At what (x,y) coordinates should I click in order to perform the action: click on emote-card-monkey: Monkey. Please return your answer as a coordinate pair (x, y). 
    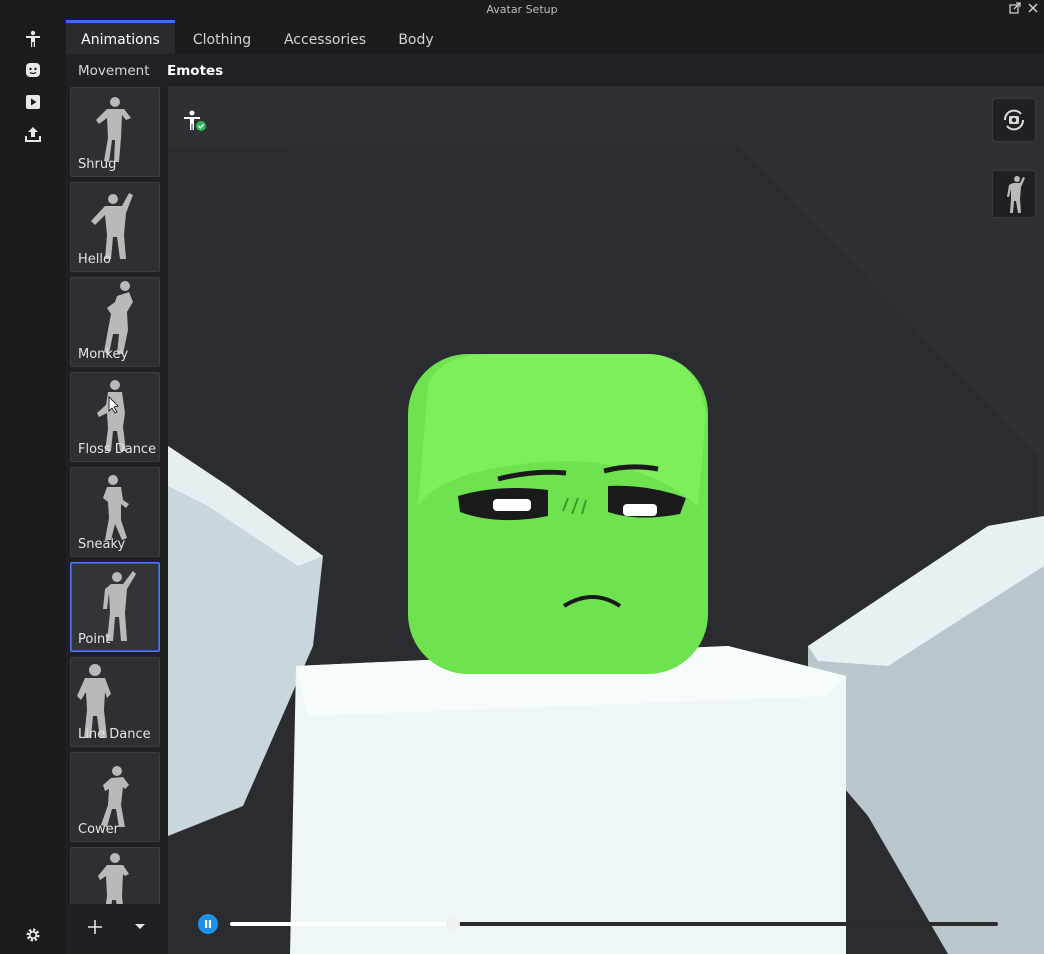
    Looking at the image, I should click on (115, 322).